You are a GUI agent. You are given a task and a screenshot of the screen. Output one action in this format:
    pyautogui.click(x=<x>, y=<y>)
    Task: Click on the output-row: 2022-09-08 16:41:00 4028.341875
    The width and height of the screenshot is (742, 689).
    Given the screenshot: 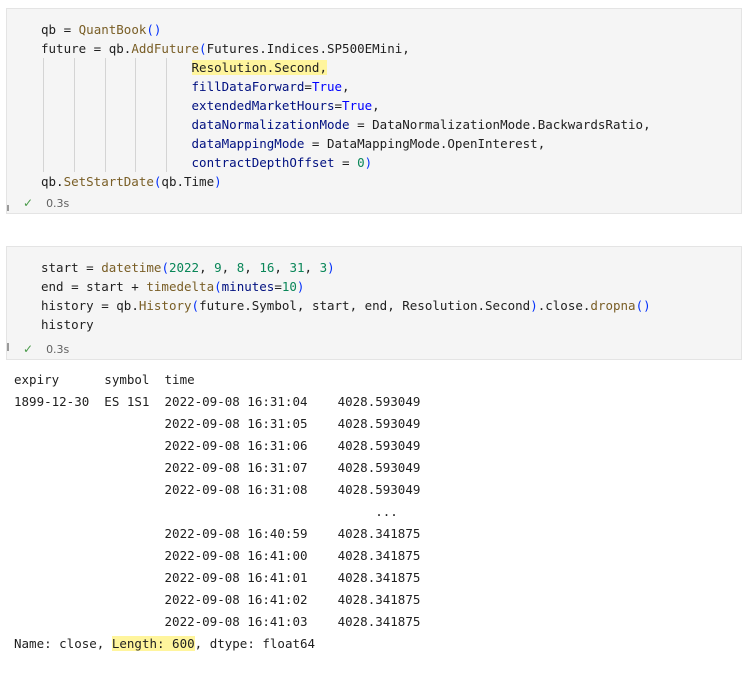 What is the action you would take?
    pyautogui.click(x=217, y=555)
    